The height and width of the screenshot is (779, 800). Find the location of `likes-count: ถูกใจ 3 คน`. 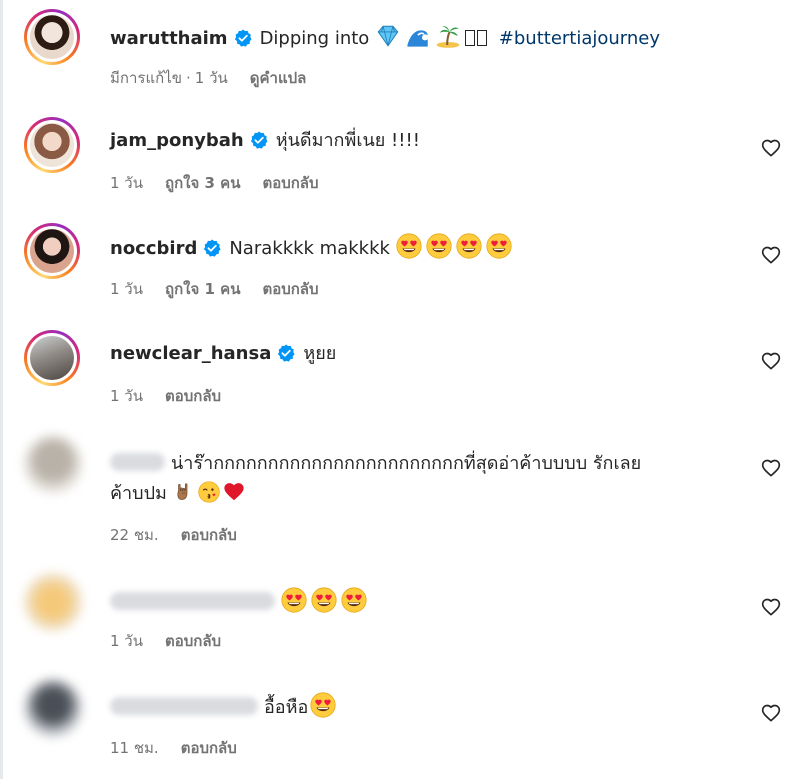

likes-count: ถูกใจ 3 คน is located at coordinates (202, 183).